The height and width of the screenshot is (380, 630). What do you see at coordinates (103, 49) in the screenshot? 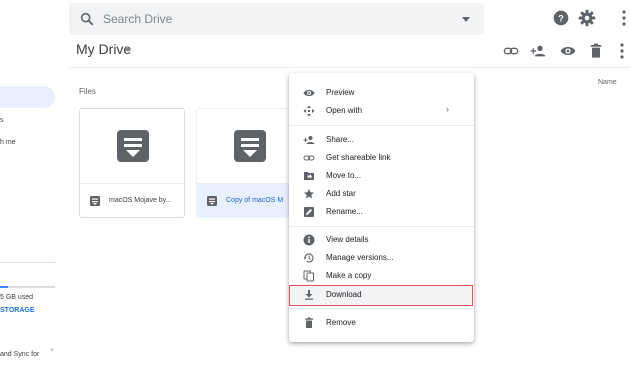
I see `page-title: My Drive` at bounding box center [103, 49].